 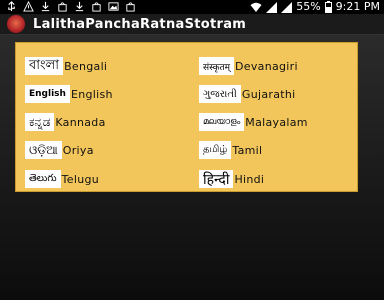 What do you see at coordinates (78, 150) in the screenshot?
I see `language-label: Oriya` at bounding box center [78, 150].